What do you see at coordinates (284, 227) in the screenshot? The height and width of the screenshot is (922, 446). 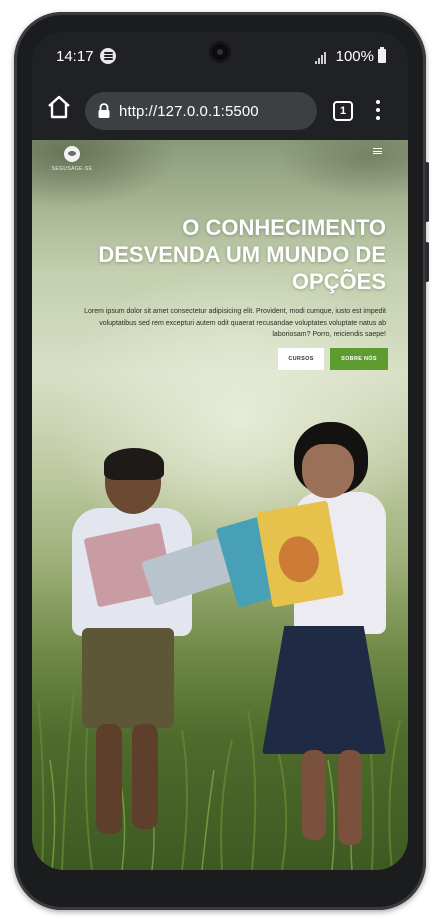 I see `hero-title-line: O CONHECIMENTO` at bounding box center [284, 227].